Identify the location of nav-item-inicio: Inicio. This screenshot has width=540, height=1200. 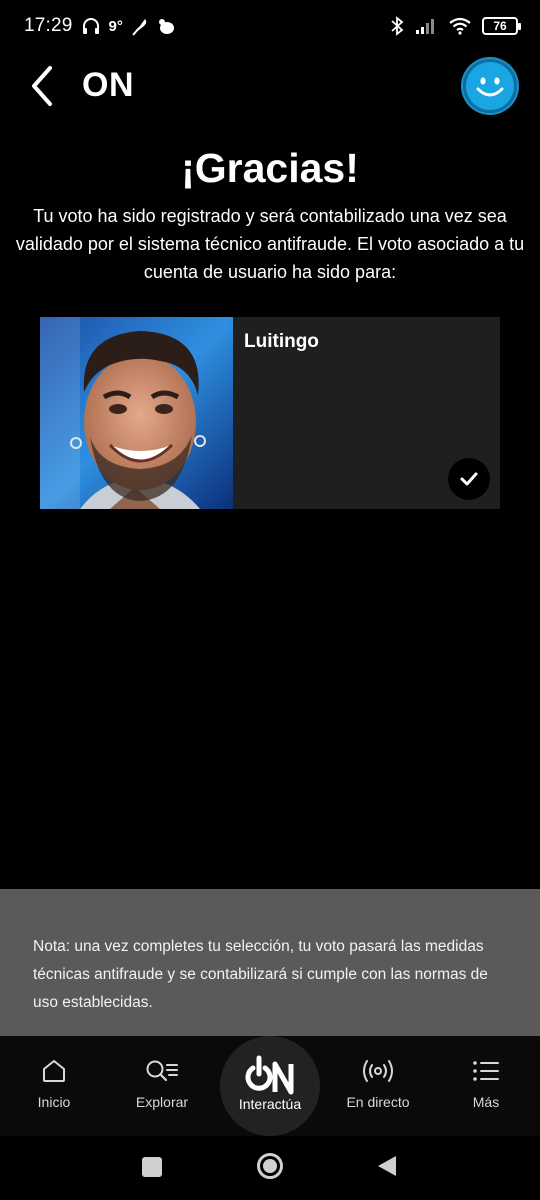
(54, 1083).